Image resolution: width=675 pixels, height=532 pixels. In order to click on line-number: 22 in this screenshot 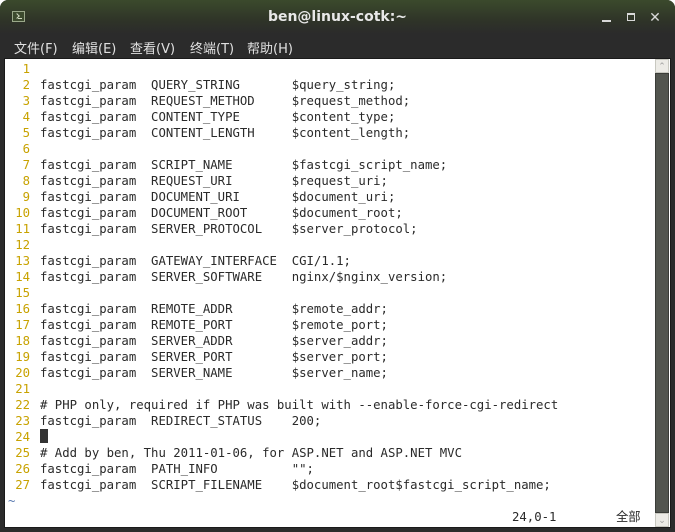, I will do `click(22, 405)`.